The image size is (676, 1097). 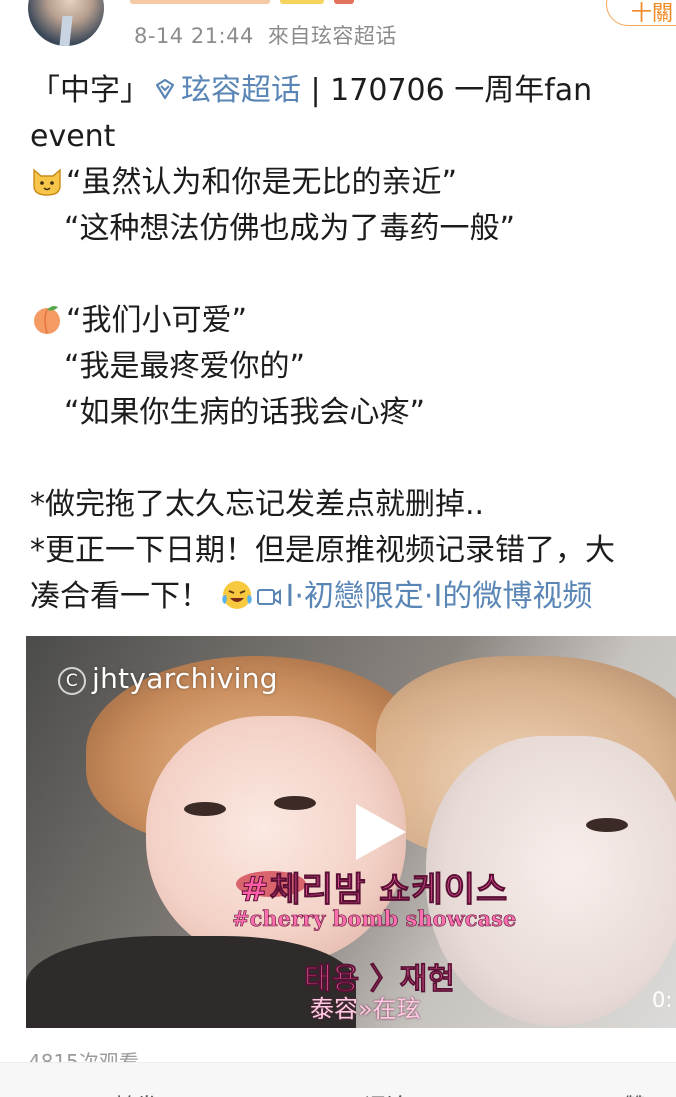 What do you see at coordinates (265, 35) in the screenshot?
I see `post-meta: 8-14 21:44 來自玹容超话` at bounding box center [265, 35].